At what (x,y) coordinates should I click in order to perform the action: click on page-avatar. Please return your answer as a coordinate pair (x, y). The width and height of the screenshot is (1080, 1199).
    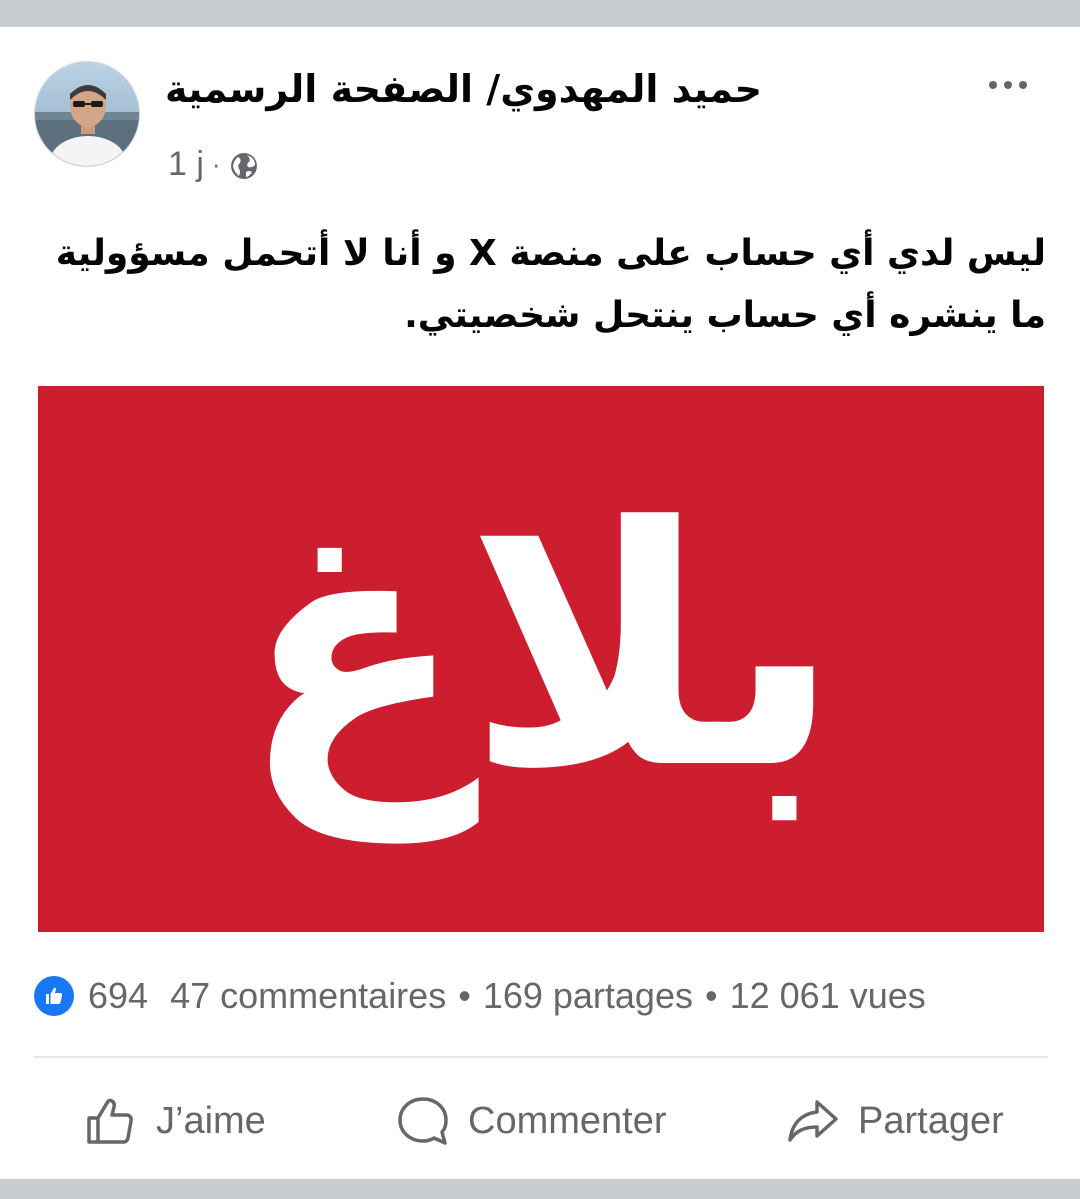
    Looking at the image, I should click on (87, 114).